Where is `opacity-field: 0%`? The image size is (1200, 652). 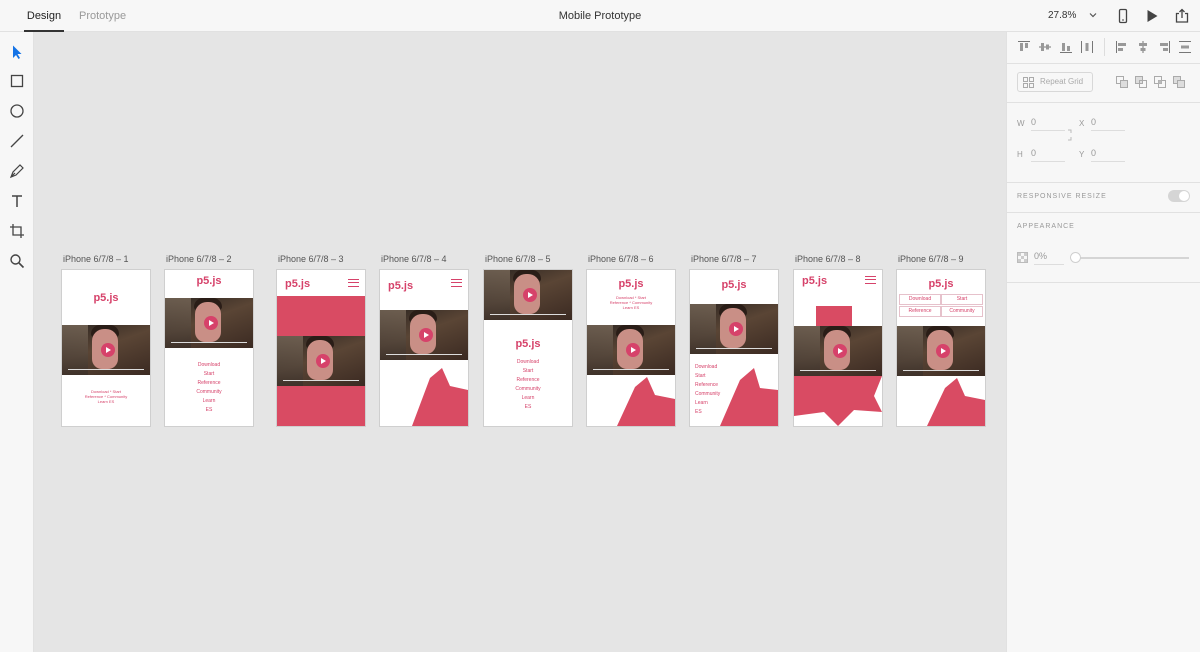 opacity-field: 0% is located at coordinates (1049, 258).